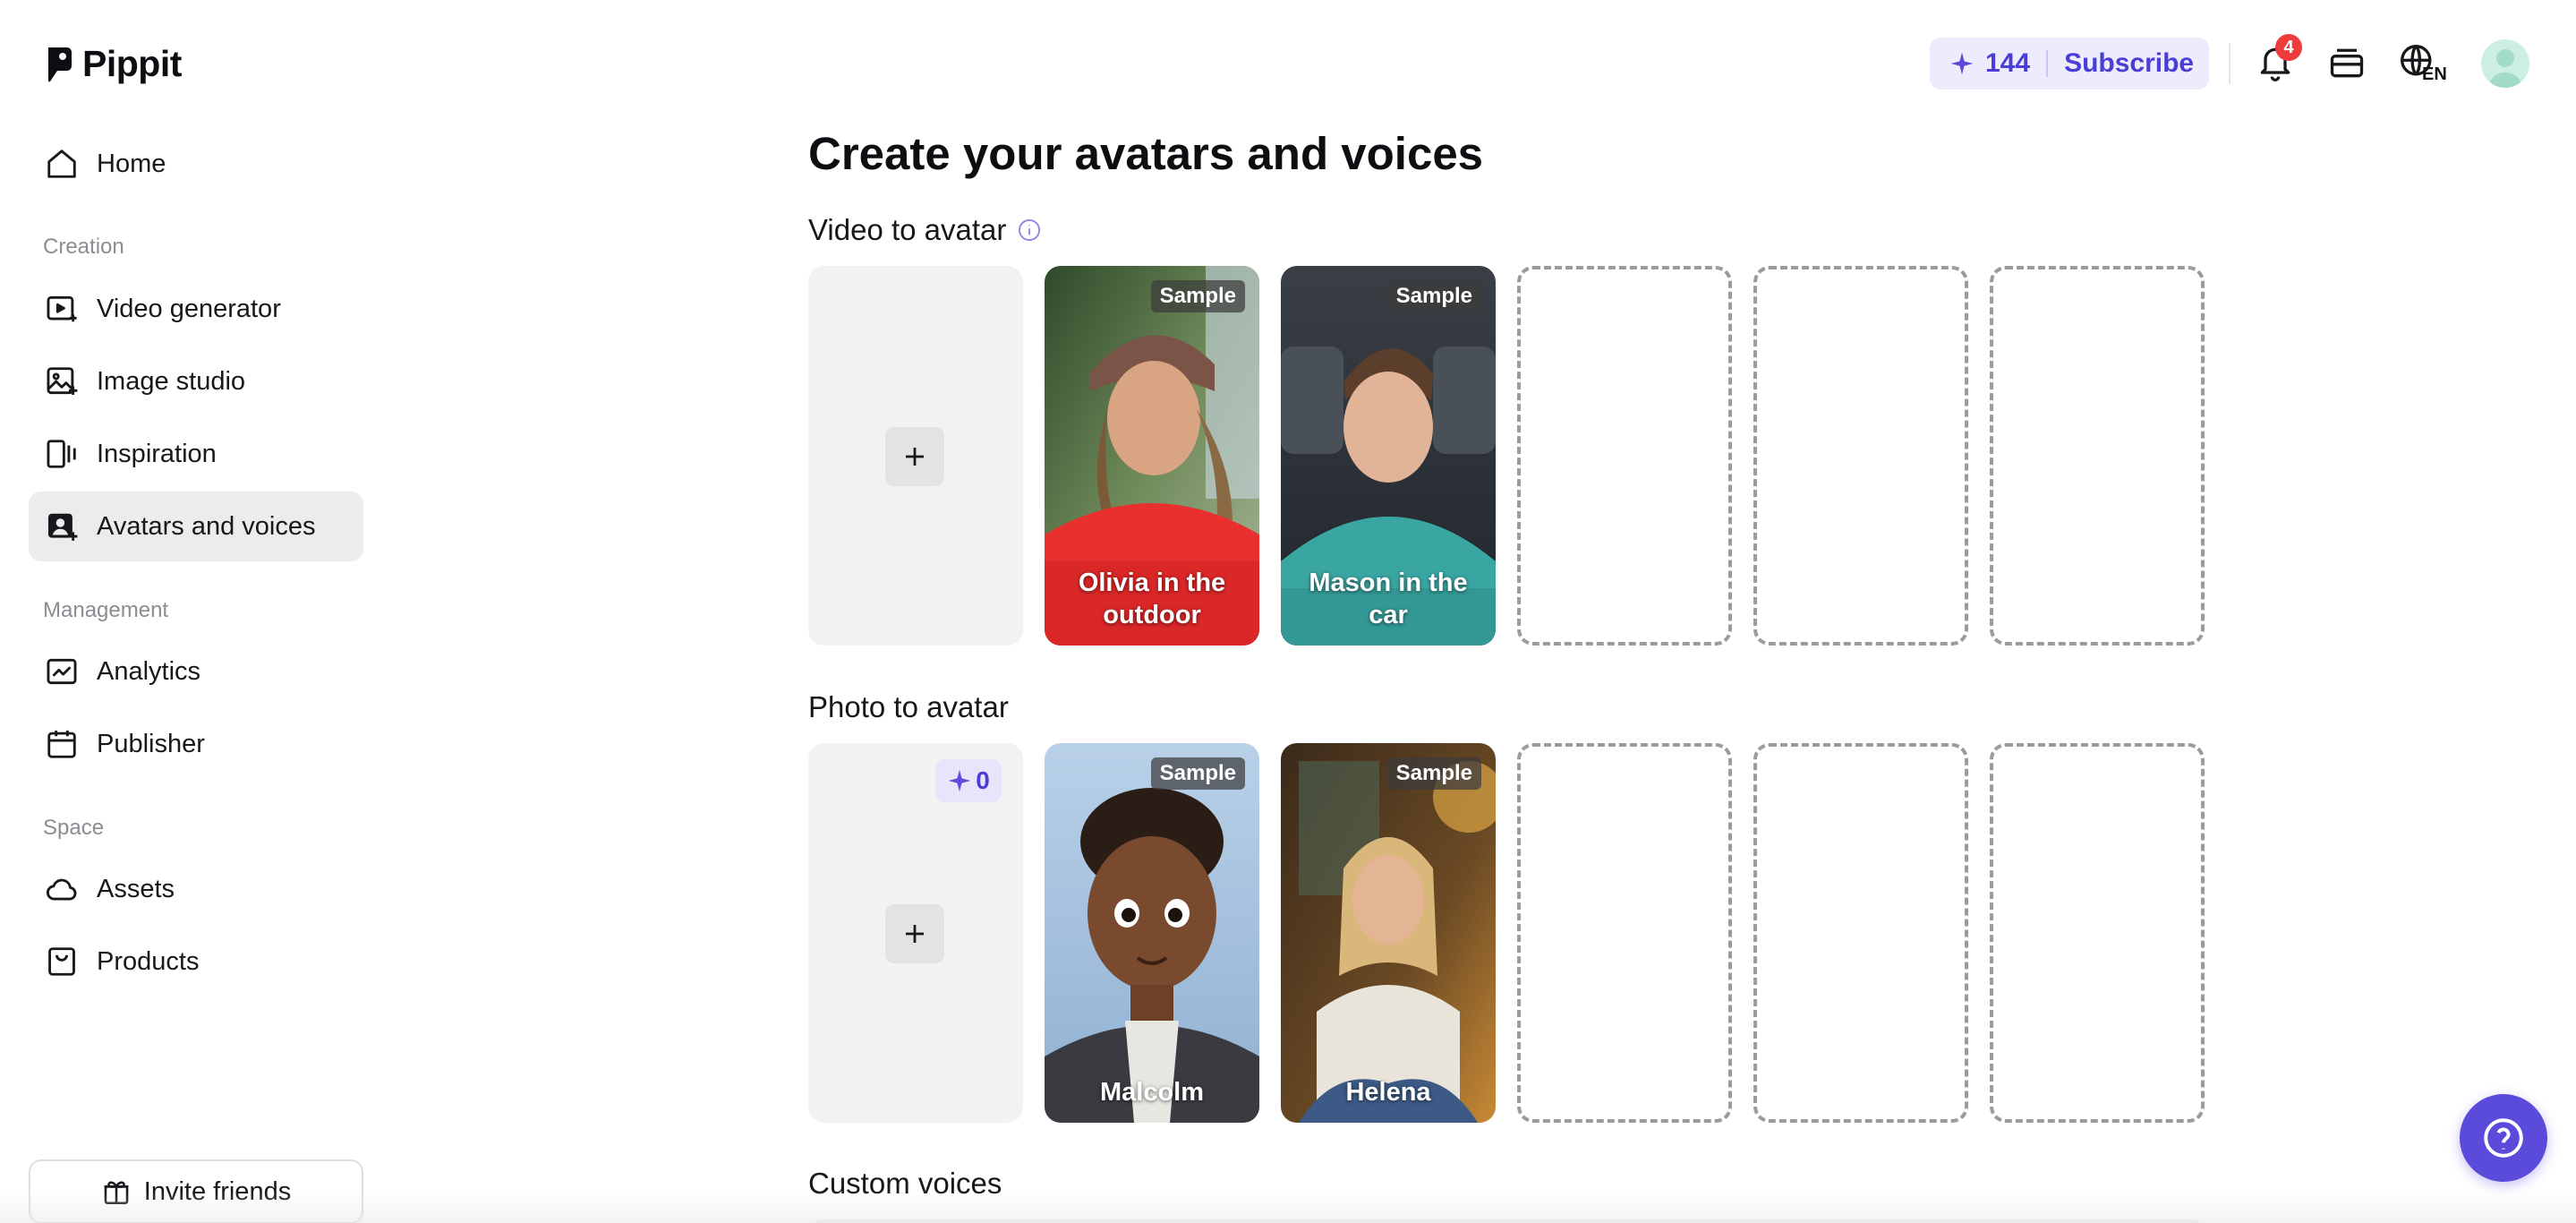 The image size is (2576, 1223). Describe the element at coordinates (1029, 231) in the screenshot. I see `info-icon` at that location.